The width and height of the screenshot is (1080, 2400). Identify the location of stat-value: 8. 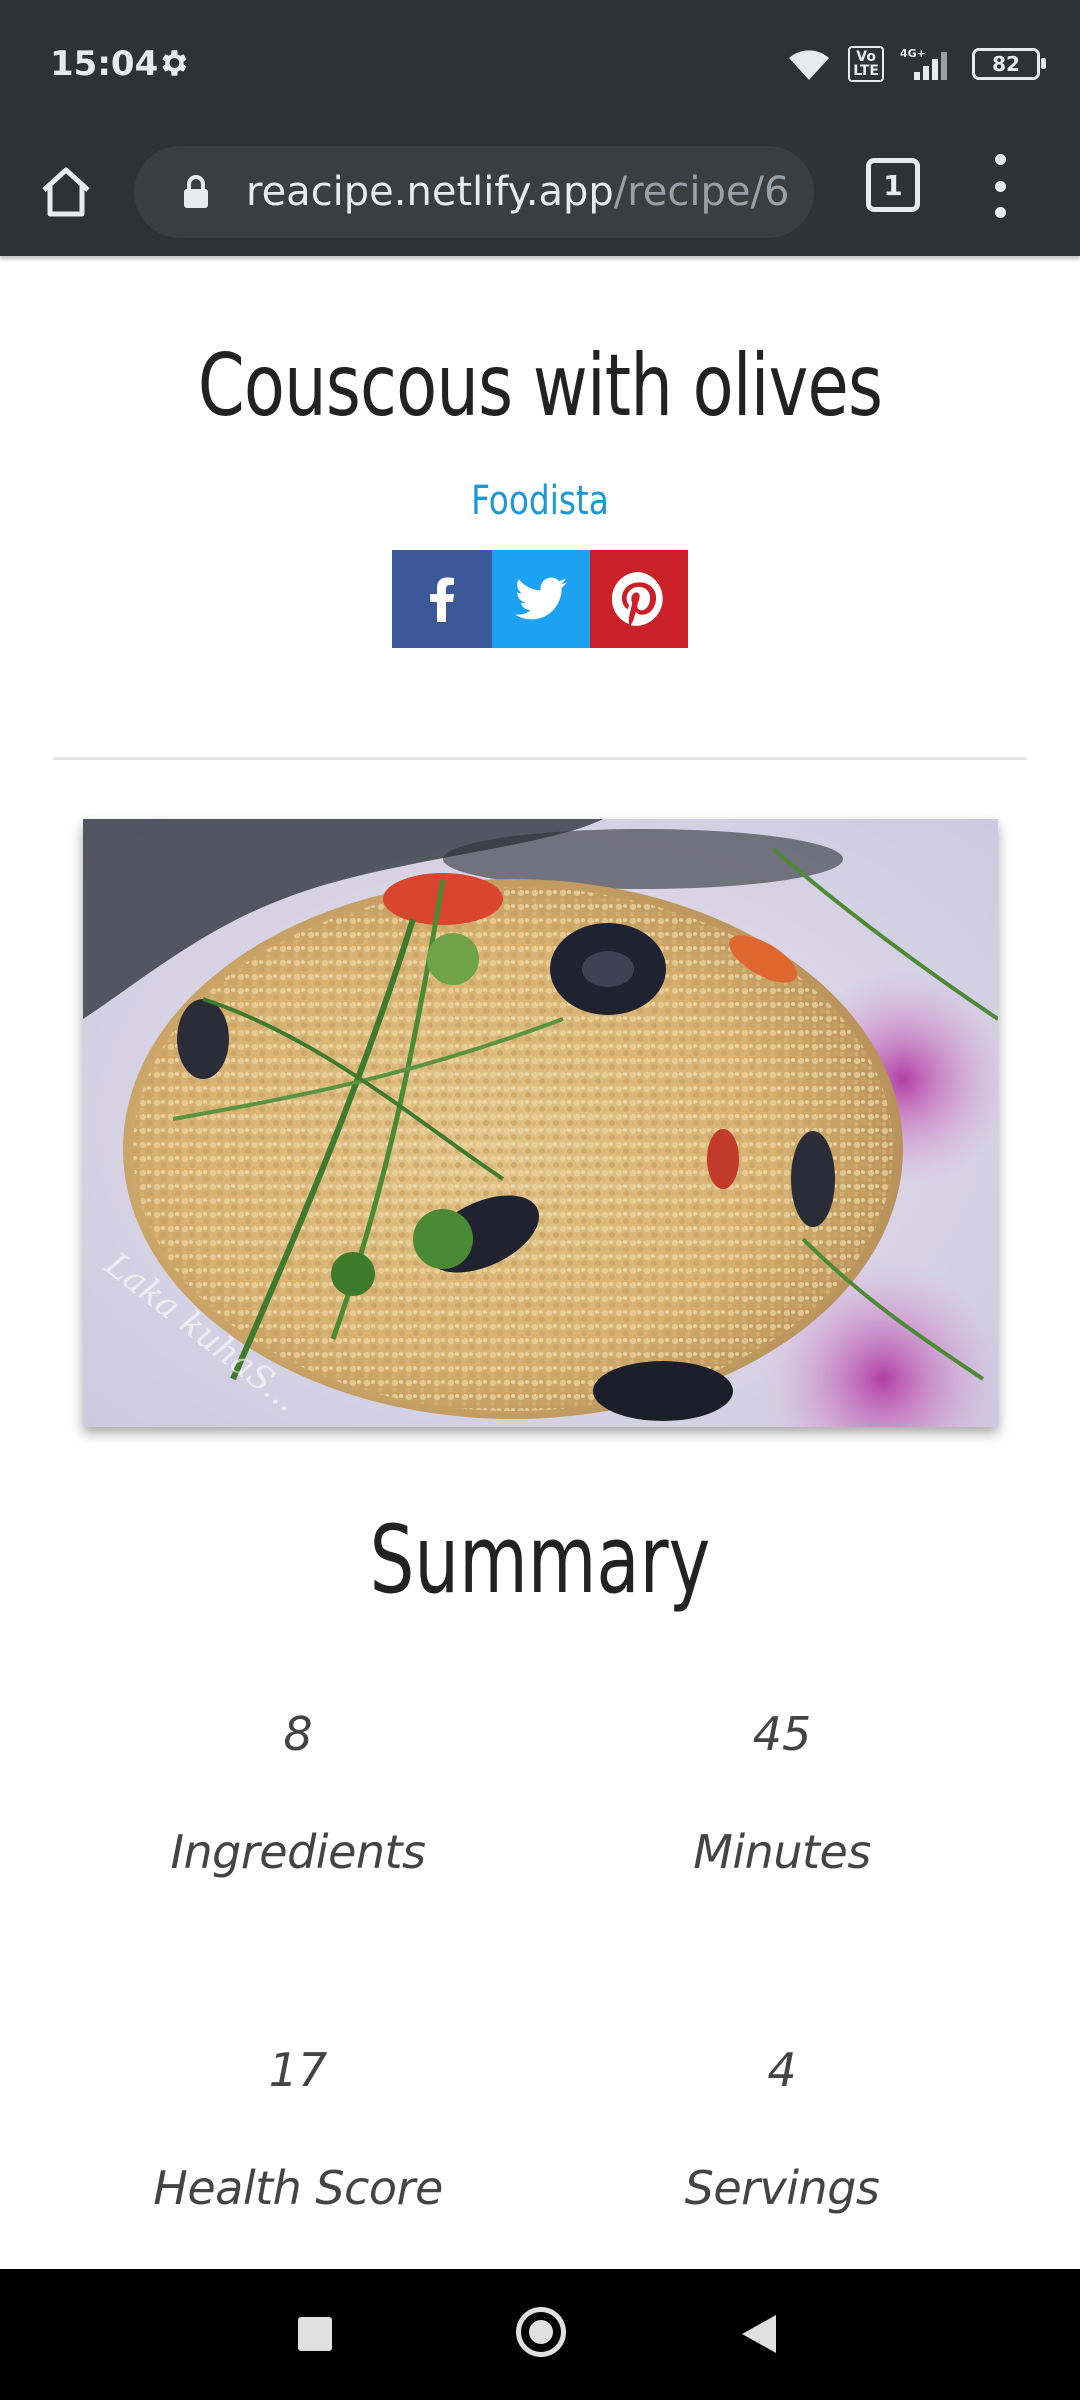
(298, 1734).